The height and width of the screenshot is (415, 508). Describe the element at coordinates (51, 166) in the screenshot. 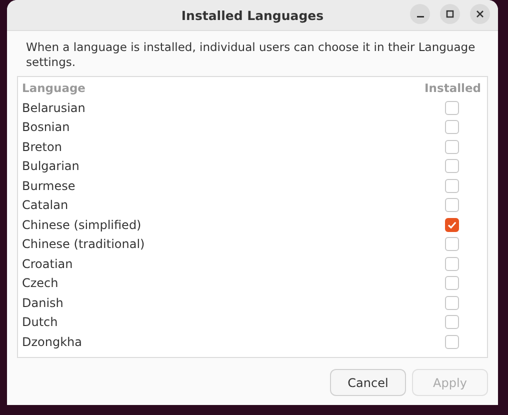

I see `language-name: Bulgarian` at that location.